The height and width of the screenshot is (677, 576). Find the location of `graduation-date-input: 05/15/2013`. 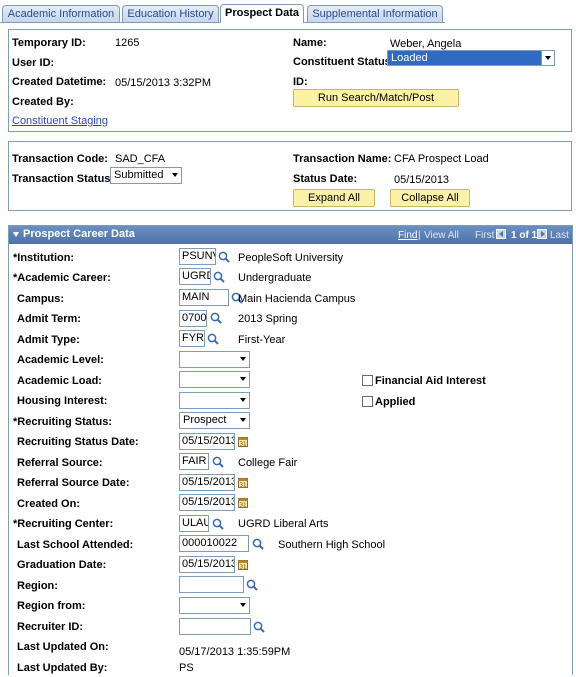

graduation-date-input: 05/15/2013 is located at coordinates (207, 564).